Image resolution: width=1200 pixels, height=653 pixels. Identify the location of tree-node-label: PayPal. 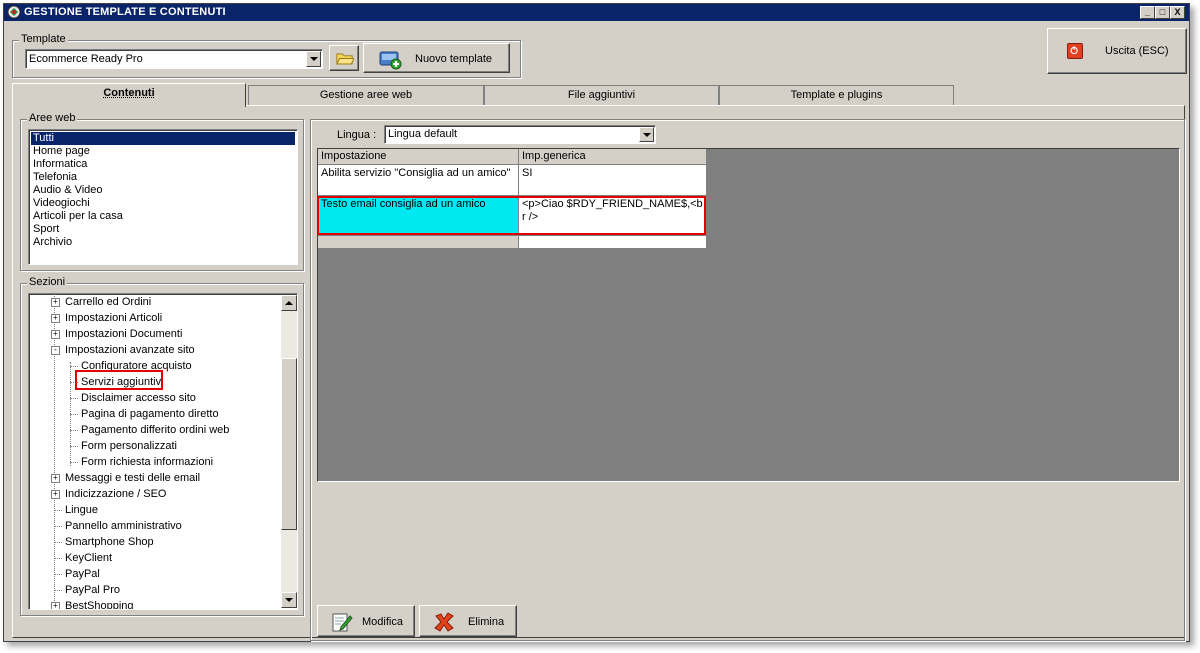
(82, 574).